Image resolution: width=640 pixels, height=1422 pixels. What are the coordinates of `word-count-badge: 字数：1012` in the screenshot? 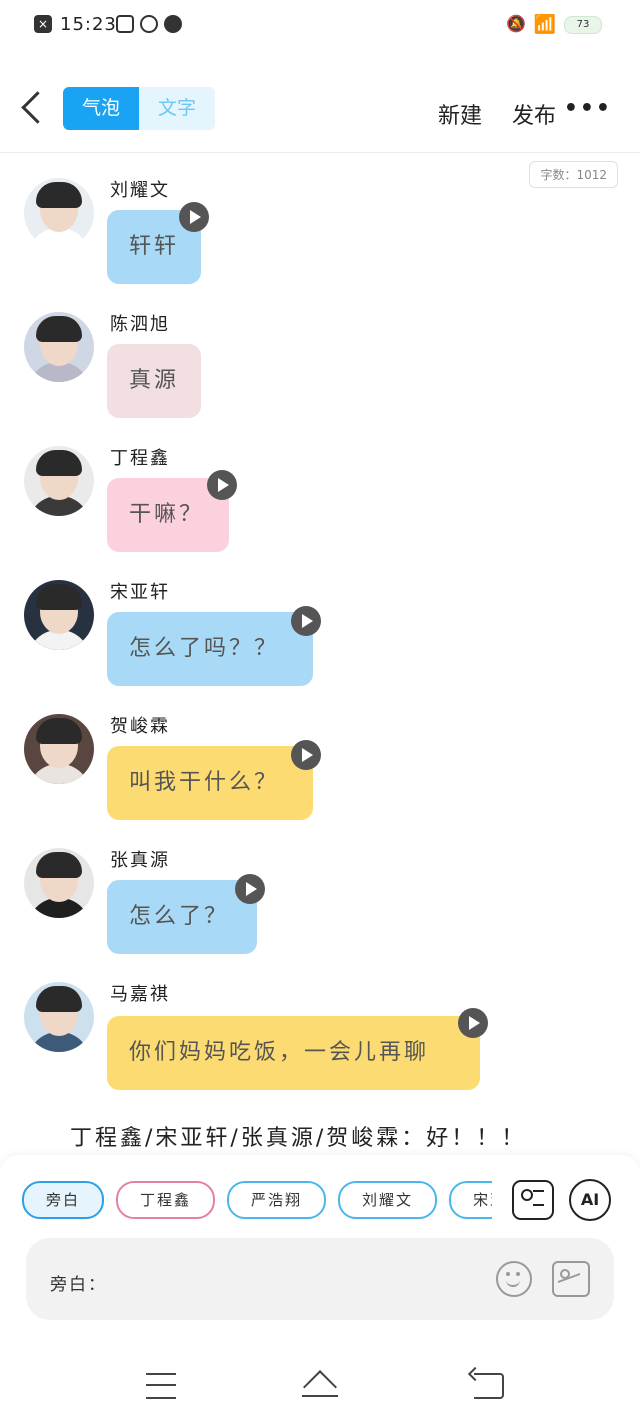 It's located at (573, 174).